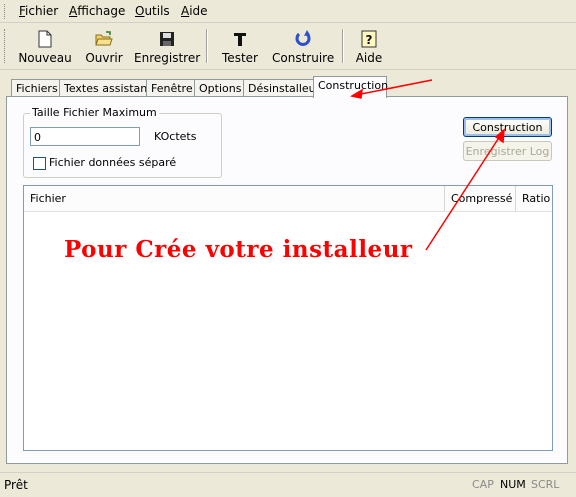  What do you see at coordinates (303, 38) in the screenshot?
I see `build-arrow-icon` at bounding box center [303, 38].